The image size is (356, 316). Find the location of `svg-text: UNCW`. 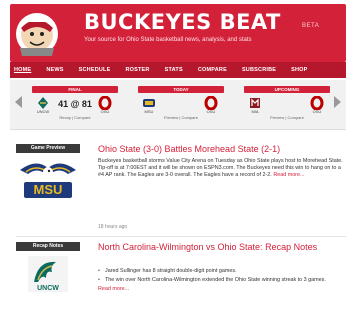

svg-text: UNCW is located at coordinates (48, 288).